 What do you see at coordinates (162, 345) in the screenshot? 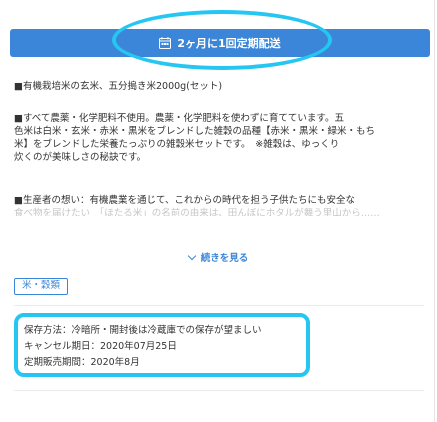
I see `highlight-box-specs` at bounding box center [162, 345].